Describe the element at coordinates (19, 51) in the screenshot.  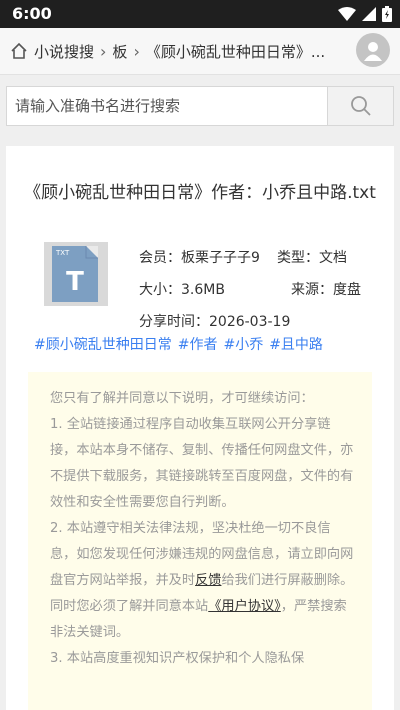
I see `home-icon` at that location.